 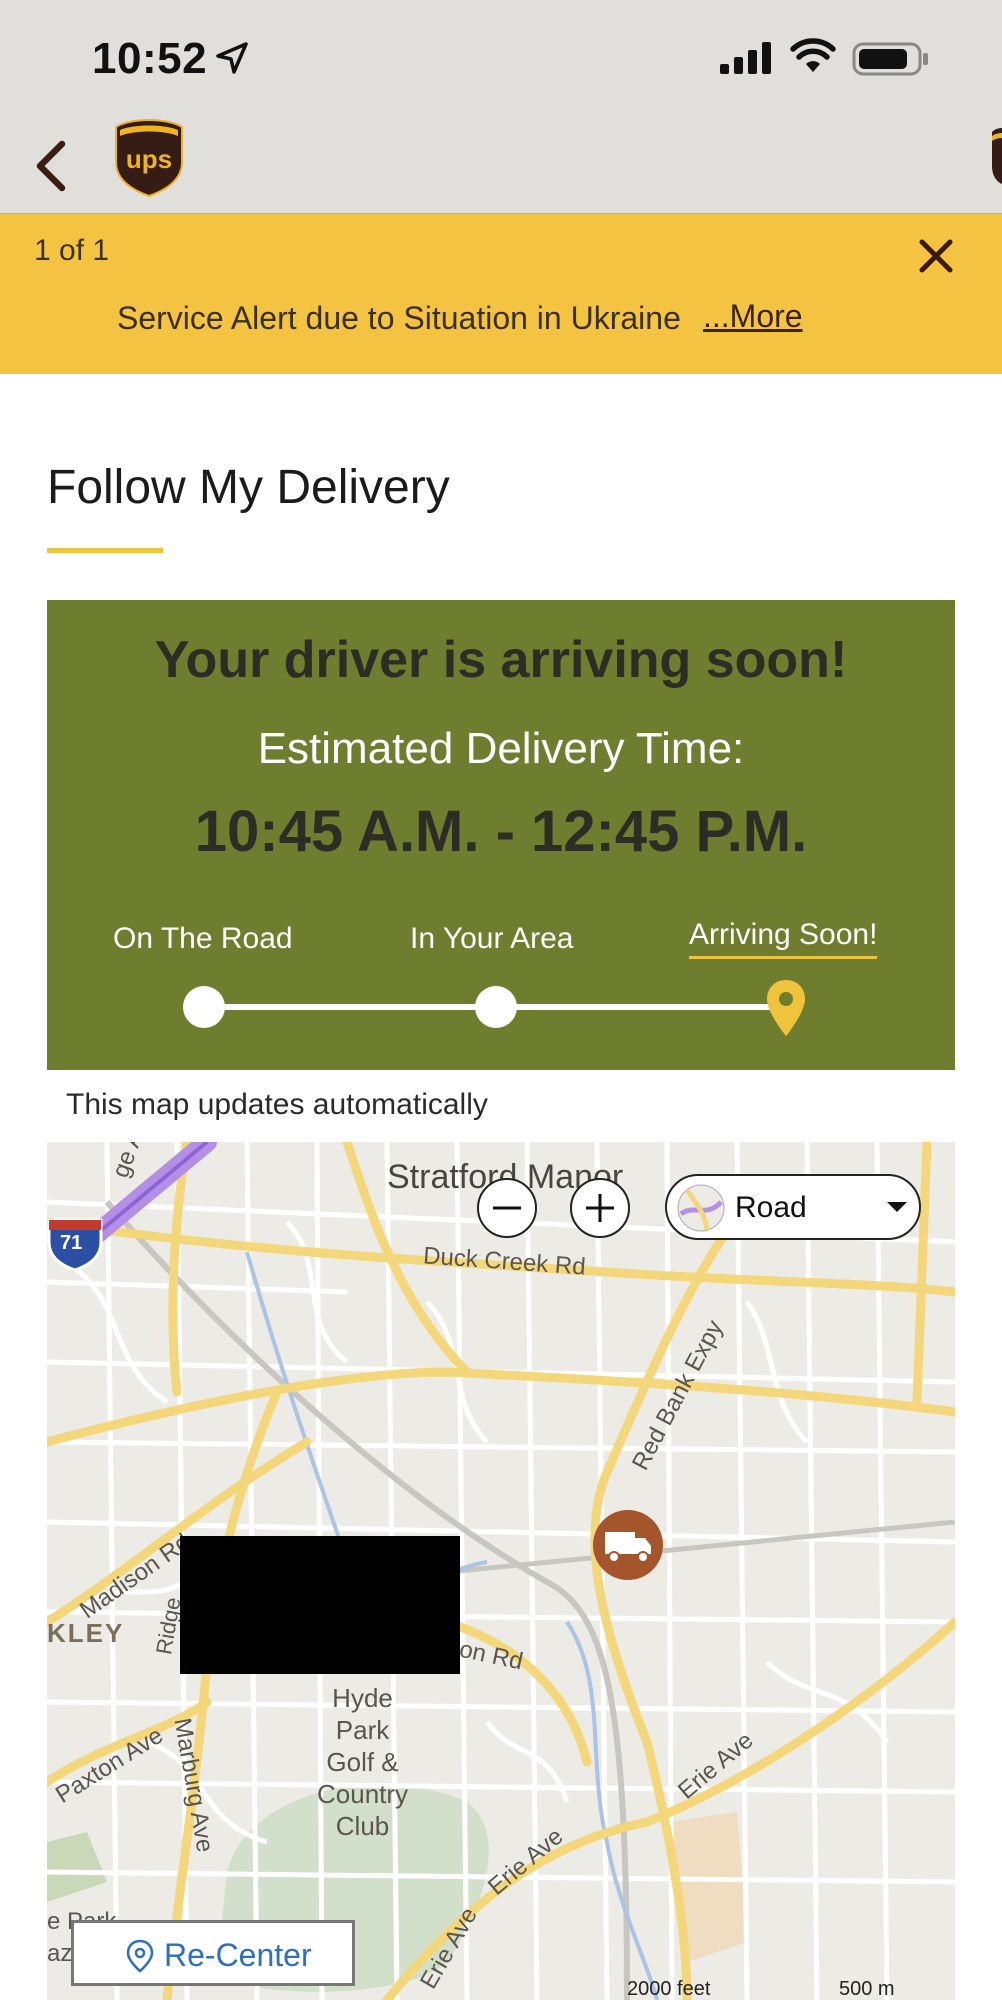 What do you see at coordinates (150, 58) in the screenshot?
I see `status-time: 10:52` at bounding box center [150, 58].